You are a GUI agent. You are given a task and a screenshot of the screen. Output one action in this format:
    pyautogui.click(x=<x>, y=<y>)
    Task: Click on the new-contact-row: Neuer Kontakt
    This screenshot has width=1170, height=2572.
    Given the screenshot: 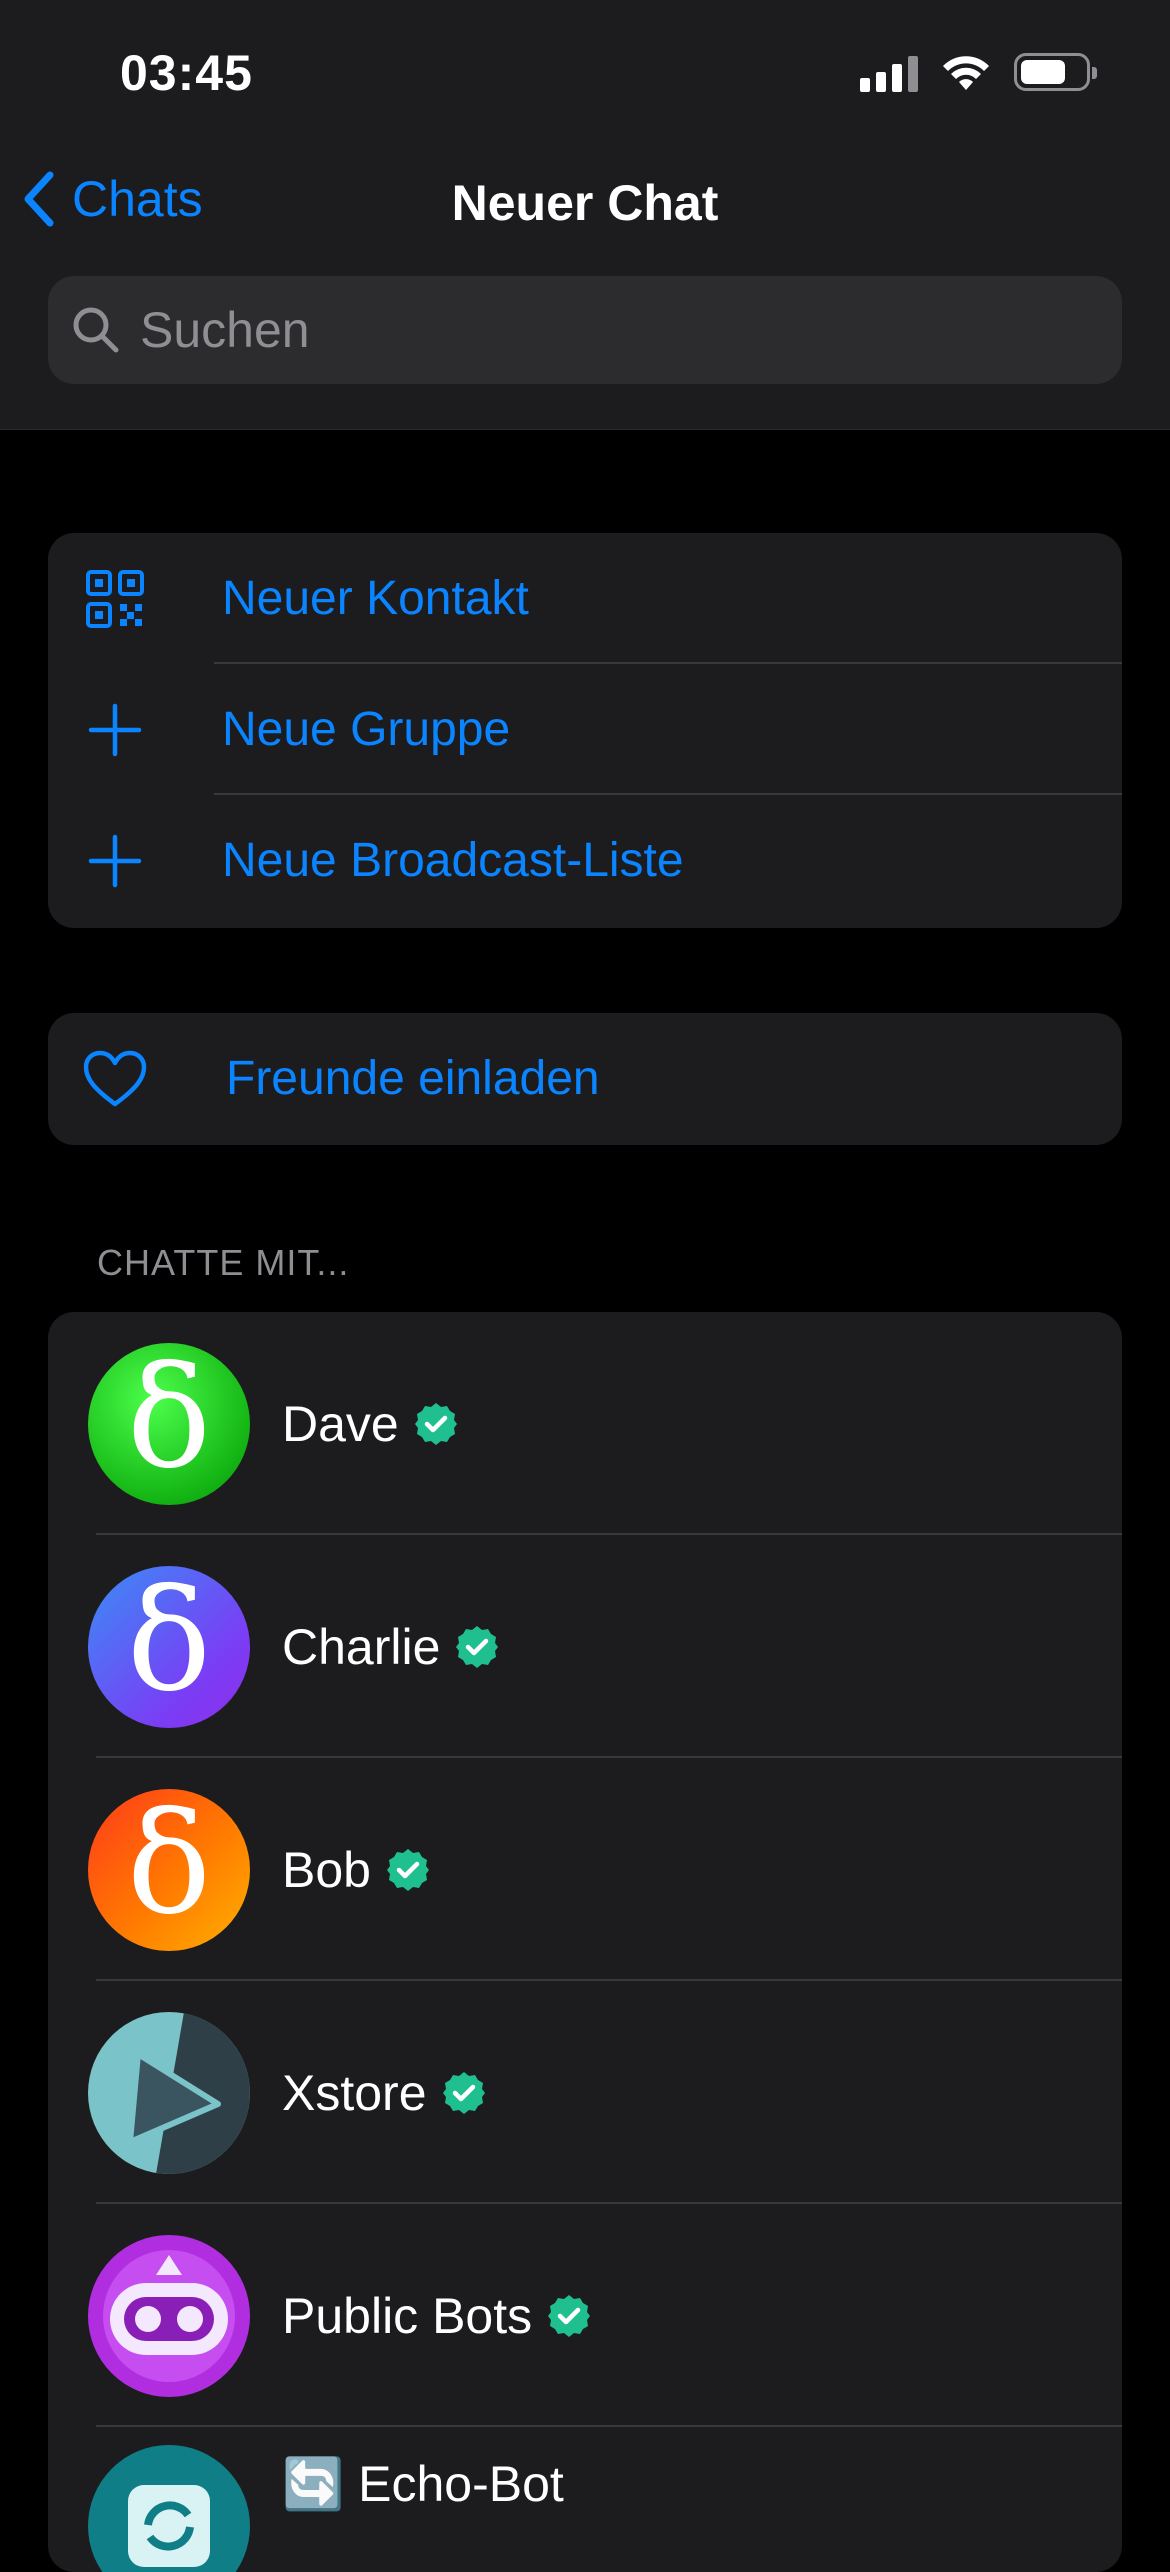 What is the action you would take?
    pyautogui.click(x=585, y=598)
    